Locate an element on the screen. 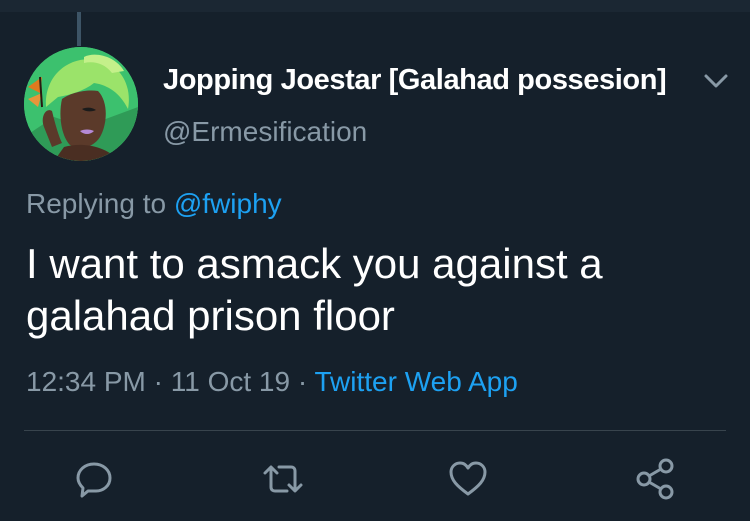  top-bar is located at coordinates (375, 6).